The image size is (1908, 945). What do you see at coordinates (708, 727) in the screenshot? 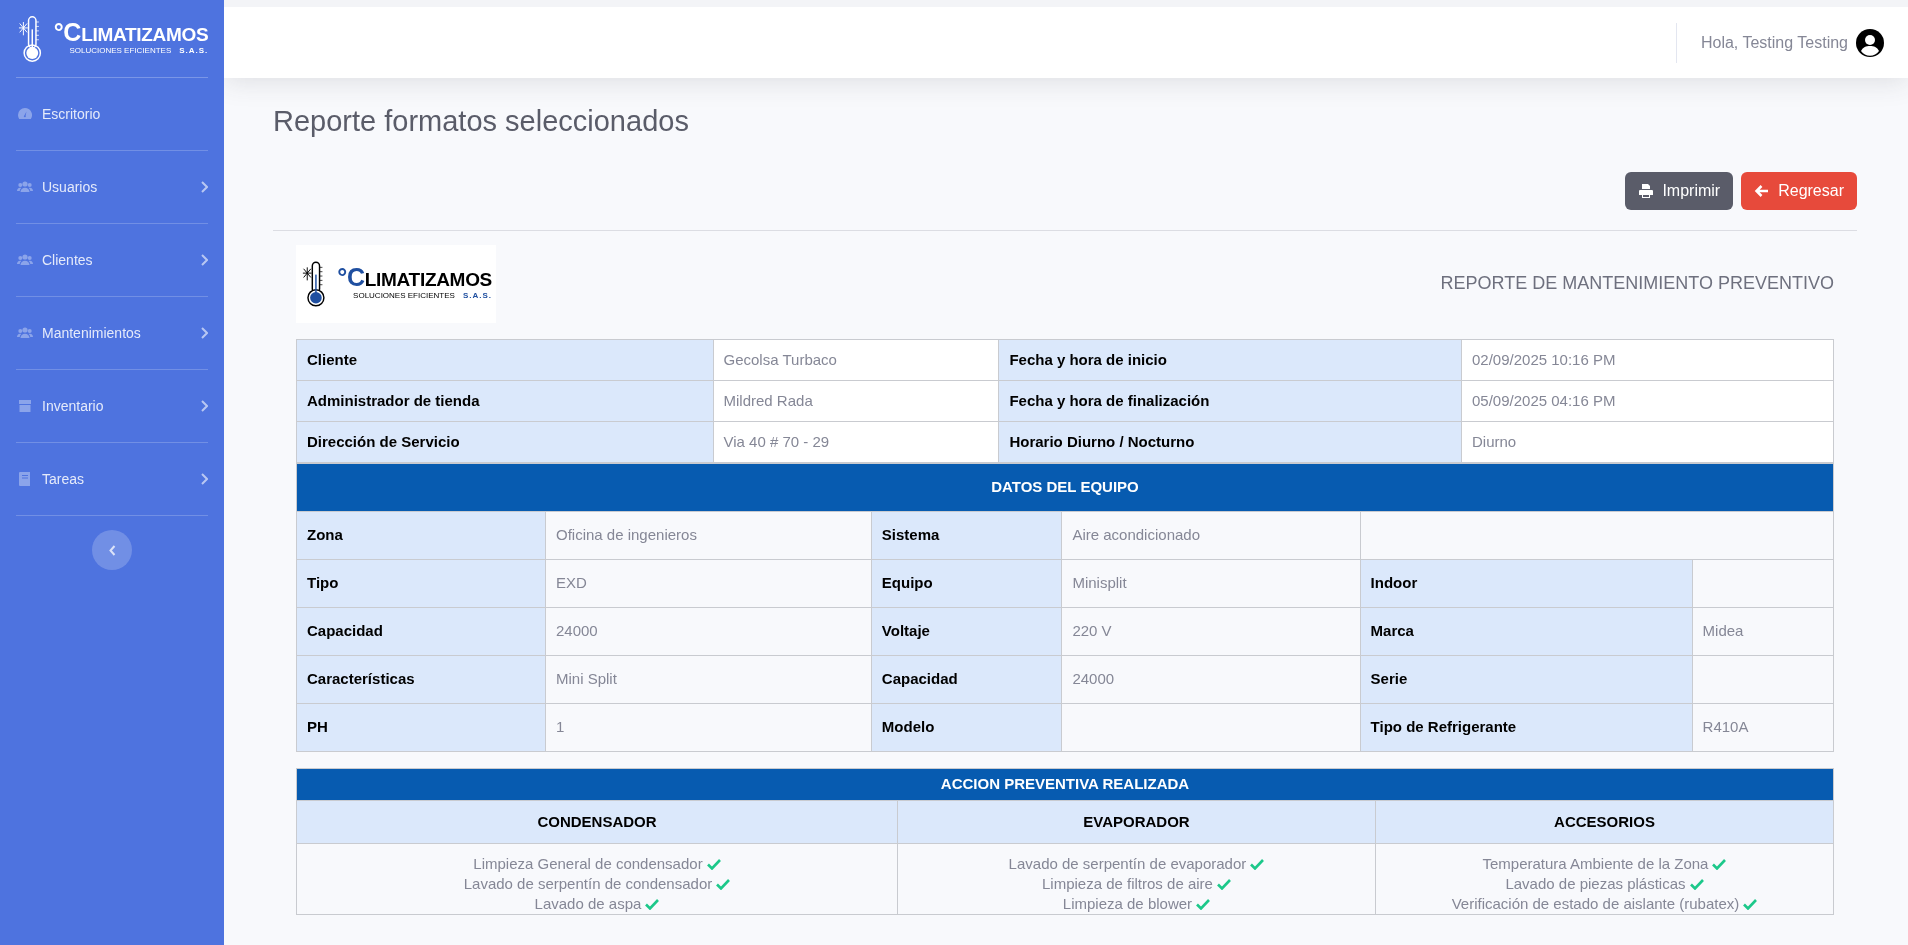
I see `field-value: 1` at bounding box center [708, 727].